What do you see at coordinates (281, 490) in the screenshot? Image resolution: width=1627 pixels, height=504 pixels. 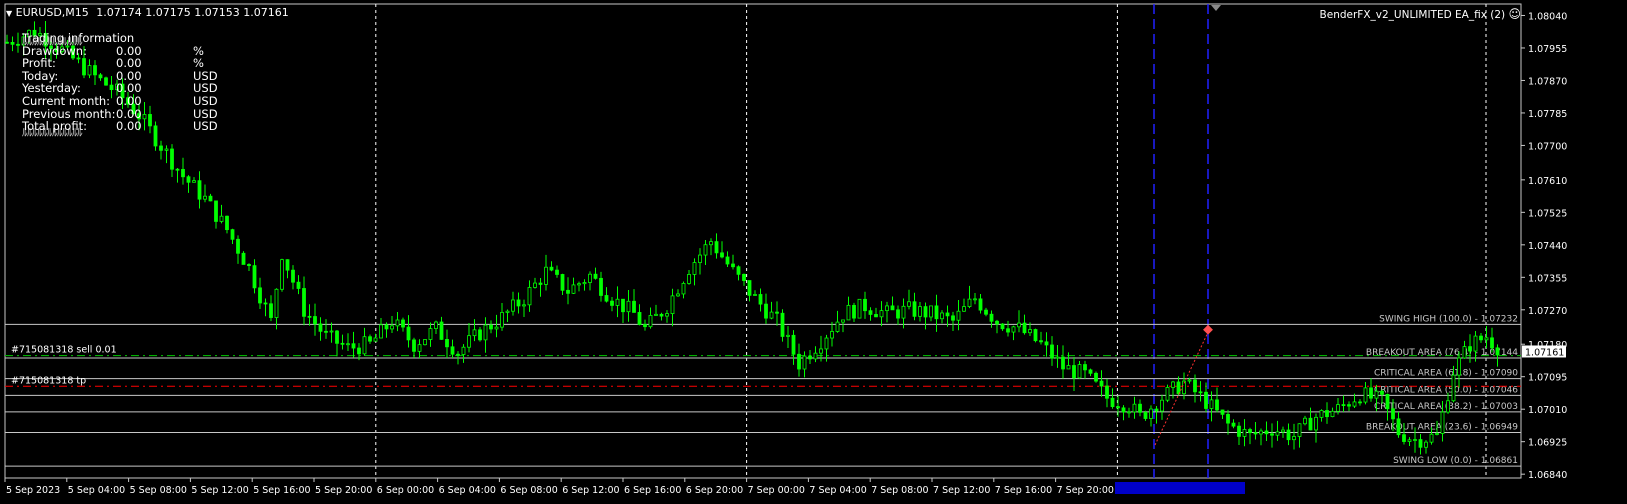 I see `time-tick-label: 5 Sep 16:00` at bounding box center [281, 490].